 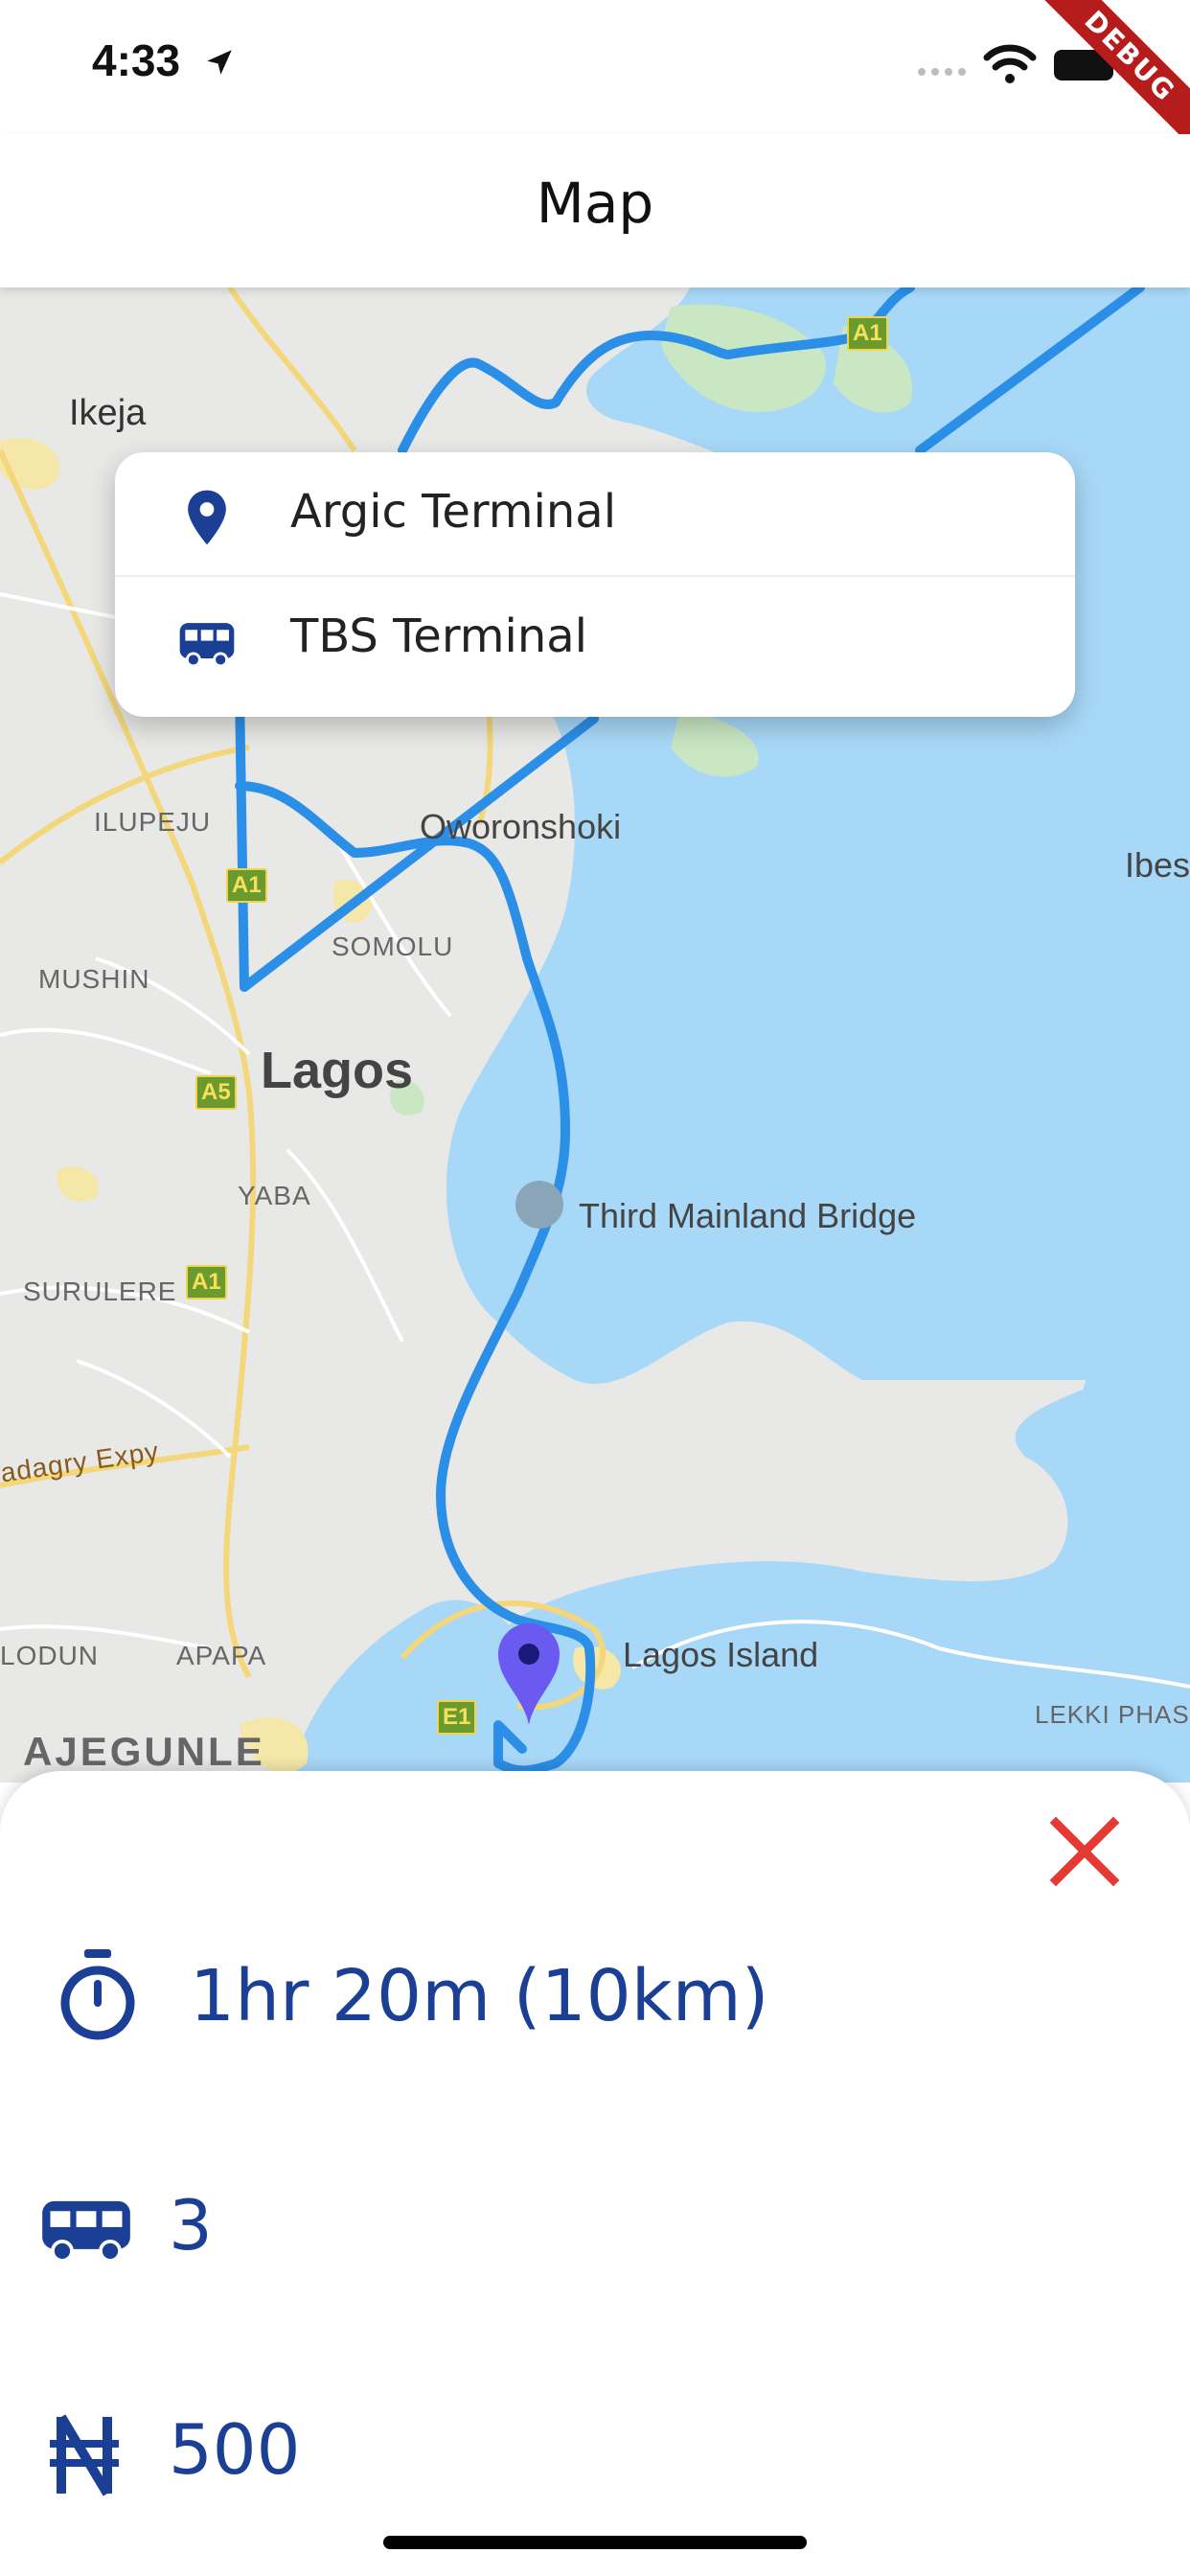 I want to click on app-bar: Map, so click(x=595, y=211).